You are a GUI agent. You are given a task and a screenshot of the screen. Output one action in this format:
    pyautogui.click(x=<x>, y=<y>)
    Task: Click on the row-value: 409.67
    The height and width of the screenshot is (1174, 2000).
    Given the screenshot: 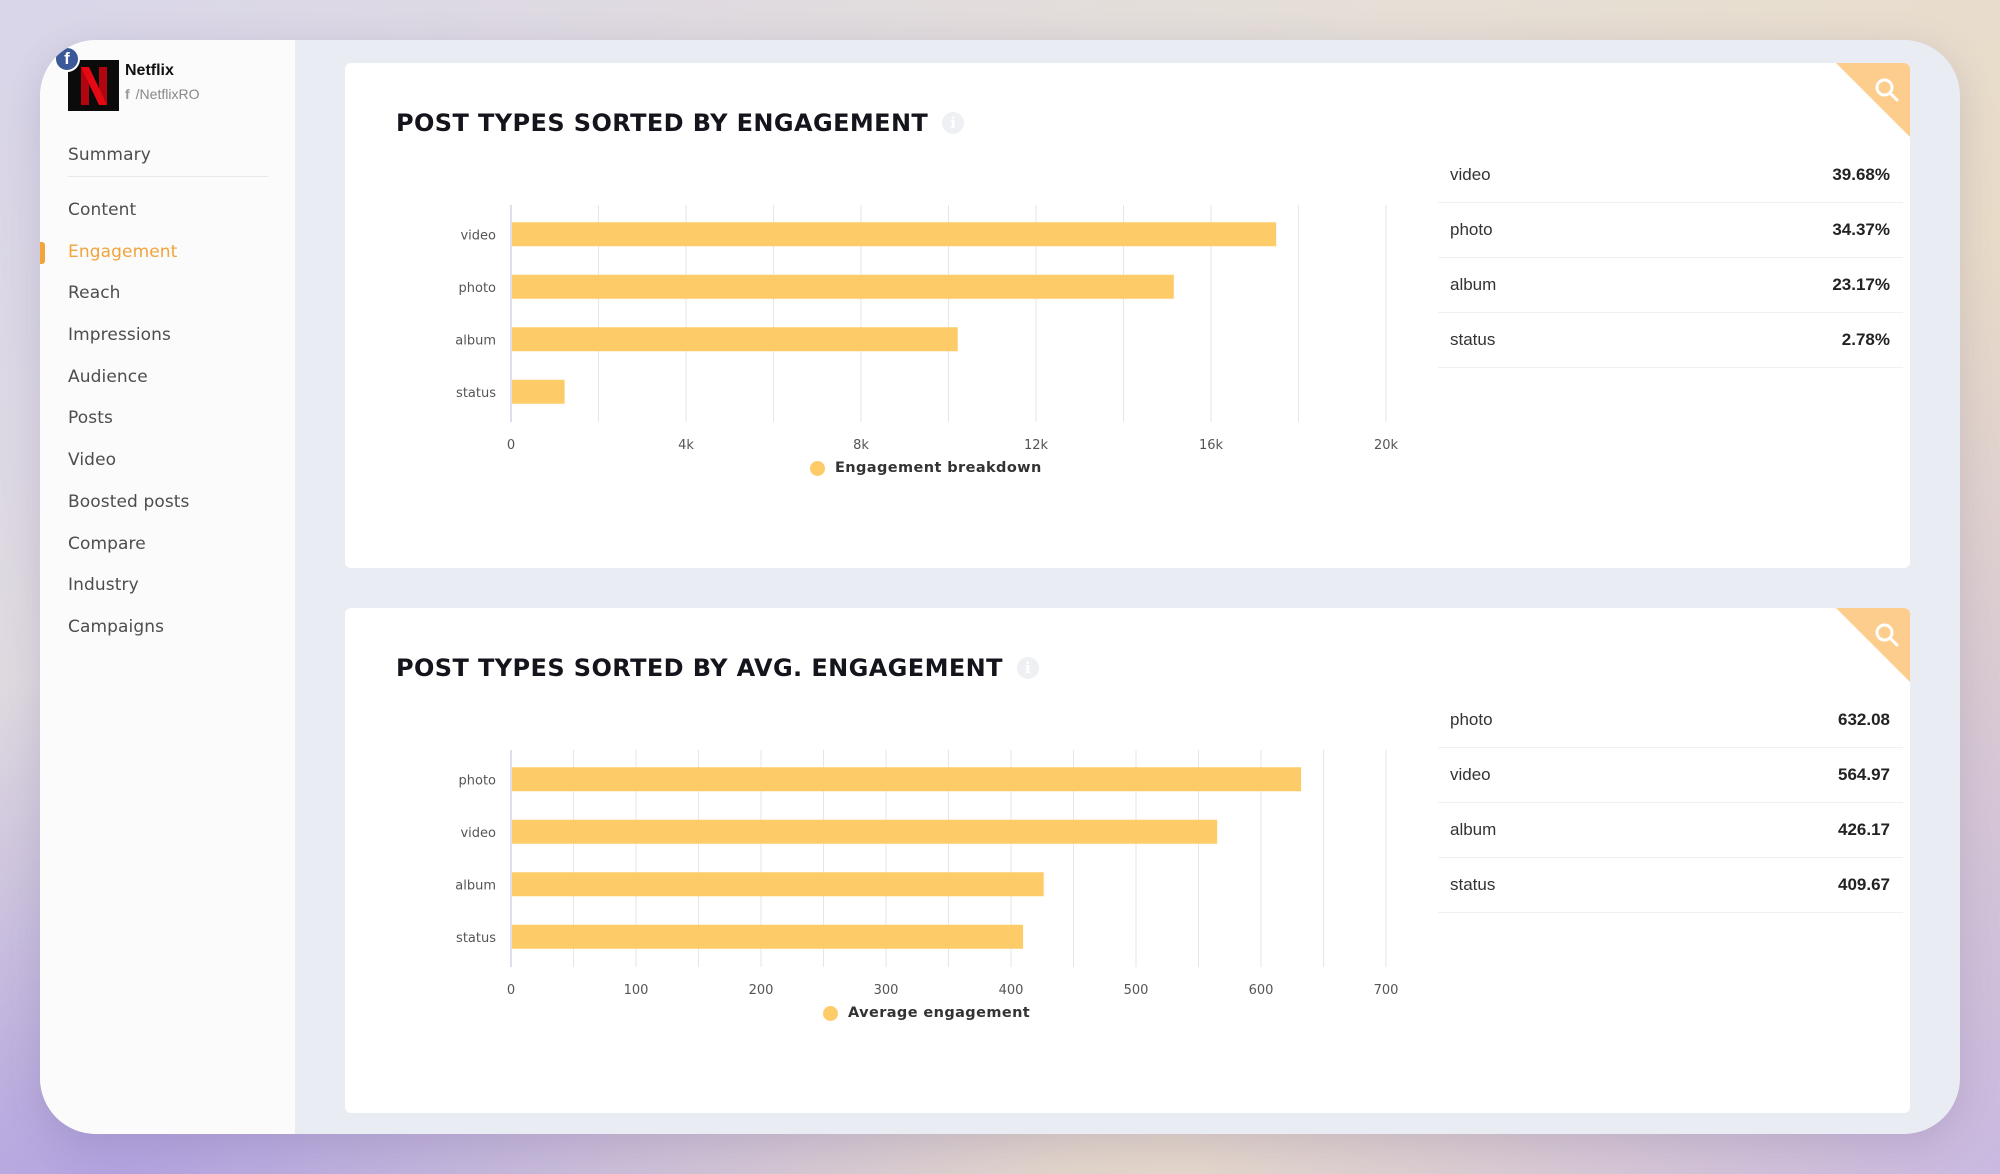 What is the action you would take?
    pyautogui.click(x=1864, y=884)
    